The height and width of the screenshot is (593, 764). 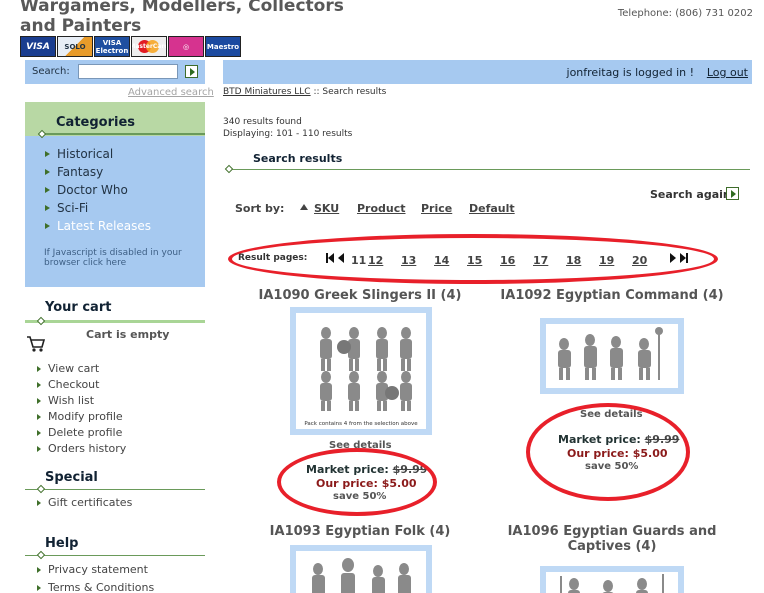 What do you see at coordinates (98, 208) in the screenshot?
I see `category-sci-fi: Sci-Fi` at bounding box center [98, 208].